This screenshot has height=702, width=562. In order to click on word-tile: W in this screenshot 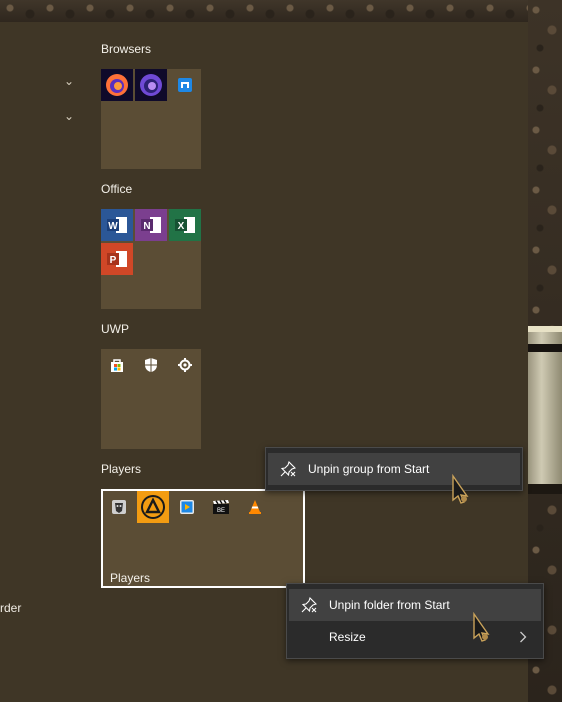, I will do `click(117, 225)`.